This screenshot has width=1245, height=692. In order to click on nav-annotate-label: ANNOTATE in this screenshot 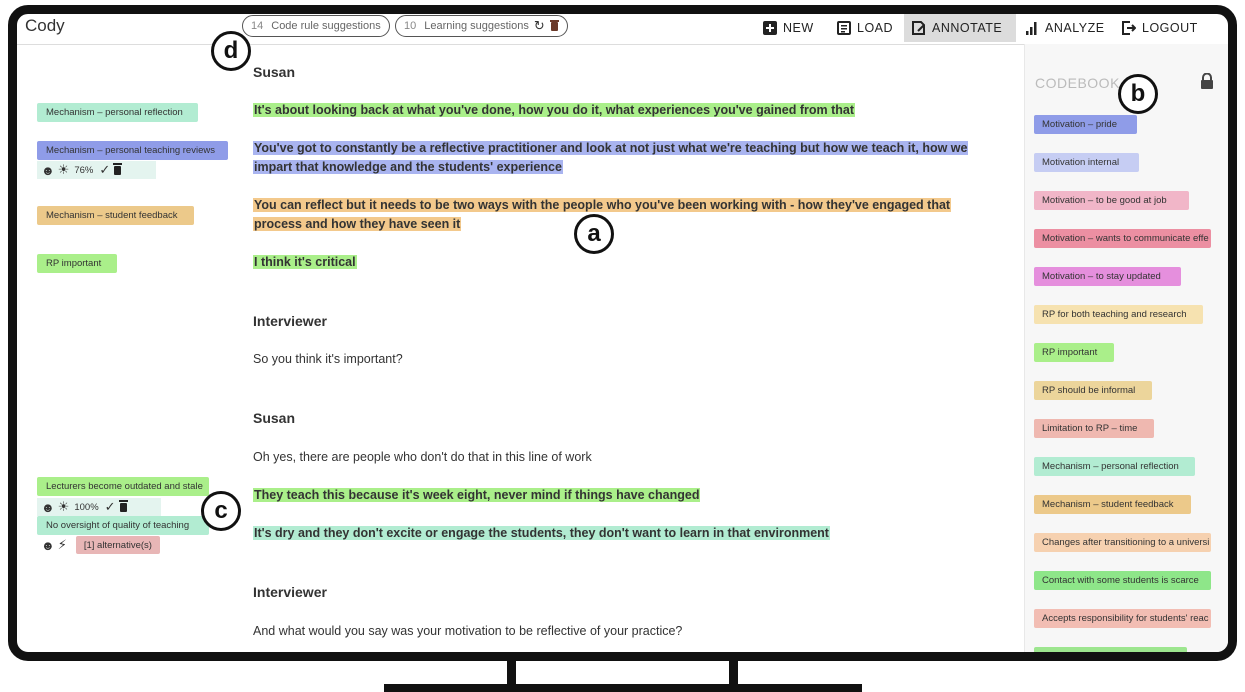, I will do `click(967, 28)`.